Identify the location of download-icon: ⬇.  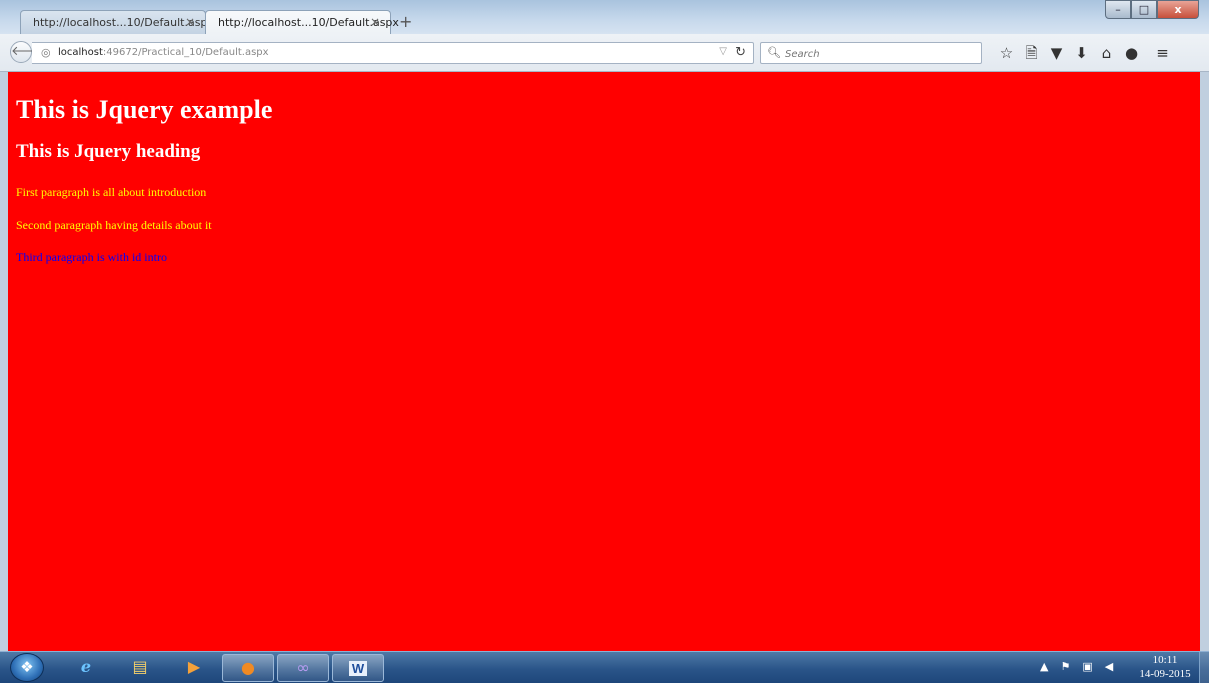
(1081, 53).